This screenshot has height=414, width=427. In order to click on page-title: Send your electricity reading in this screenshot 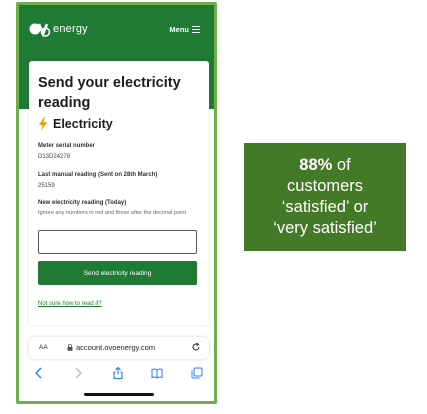, I will do `click(109, 93)`.